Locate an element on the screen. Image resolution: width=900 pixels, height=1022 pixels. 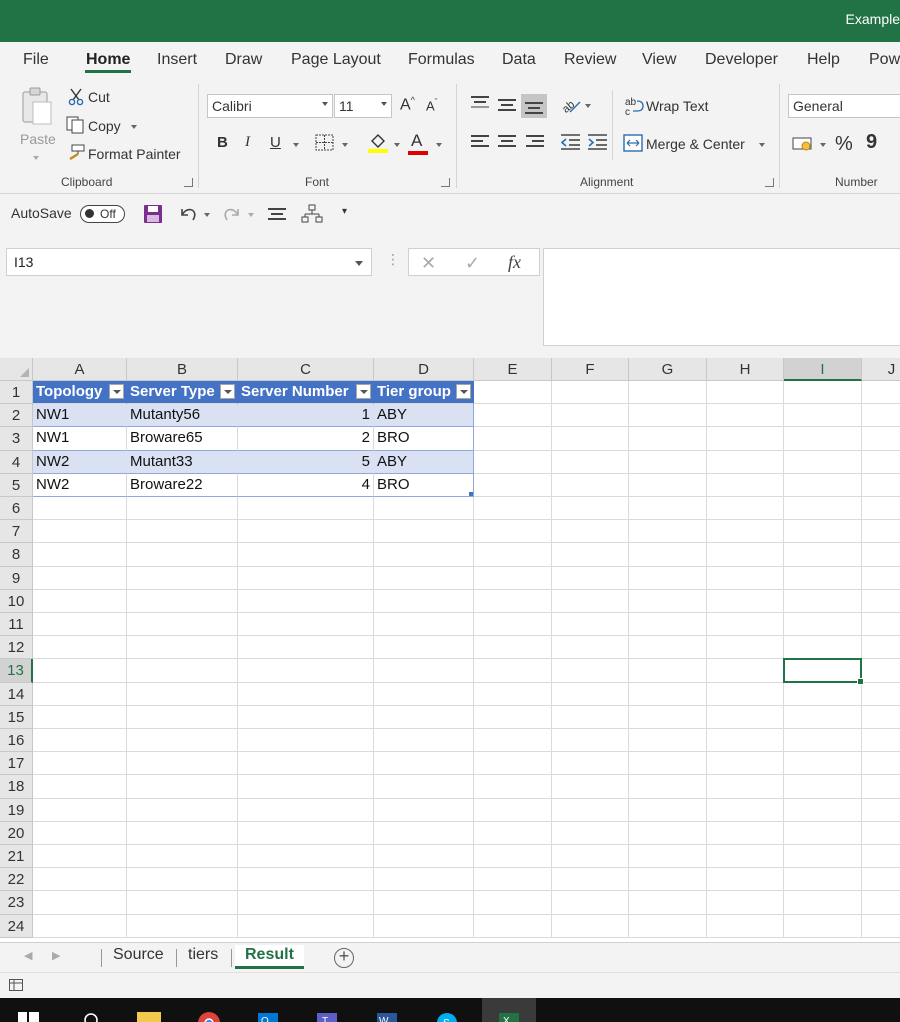
cell-j19 is located at coordinates (881, 810).